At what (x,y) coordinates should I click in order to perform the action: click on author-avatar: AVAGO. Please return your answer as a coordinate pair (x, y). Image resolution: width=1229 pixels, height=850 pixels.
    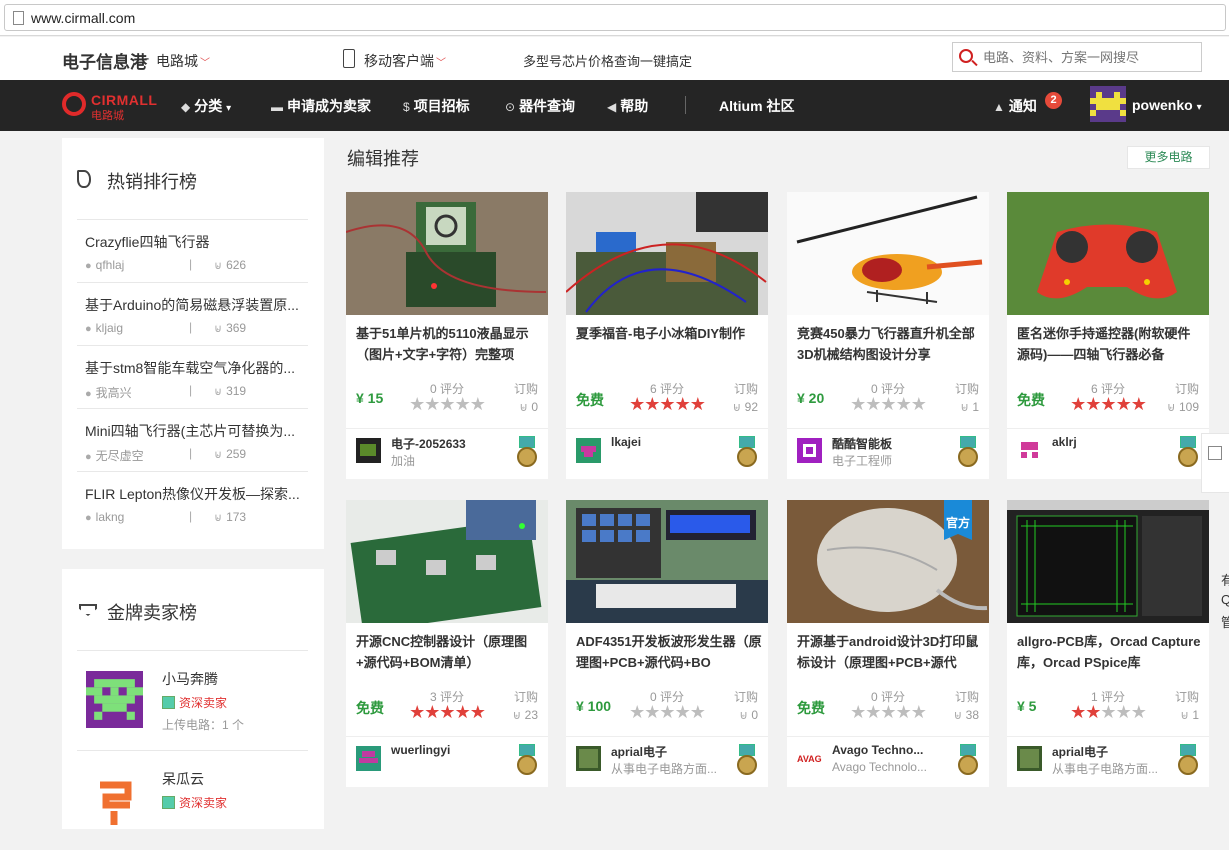
    Looking at the image, I should click on (813, 758).